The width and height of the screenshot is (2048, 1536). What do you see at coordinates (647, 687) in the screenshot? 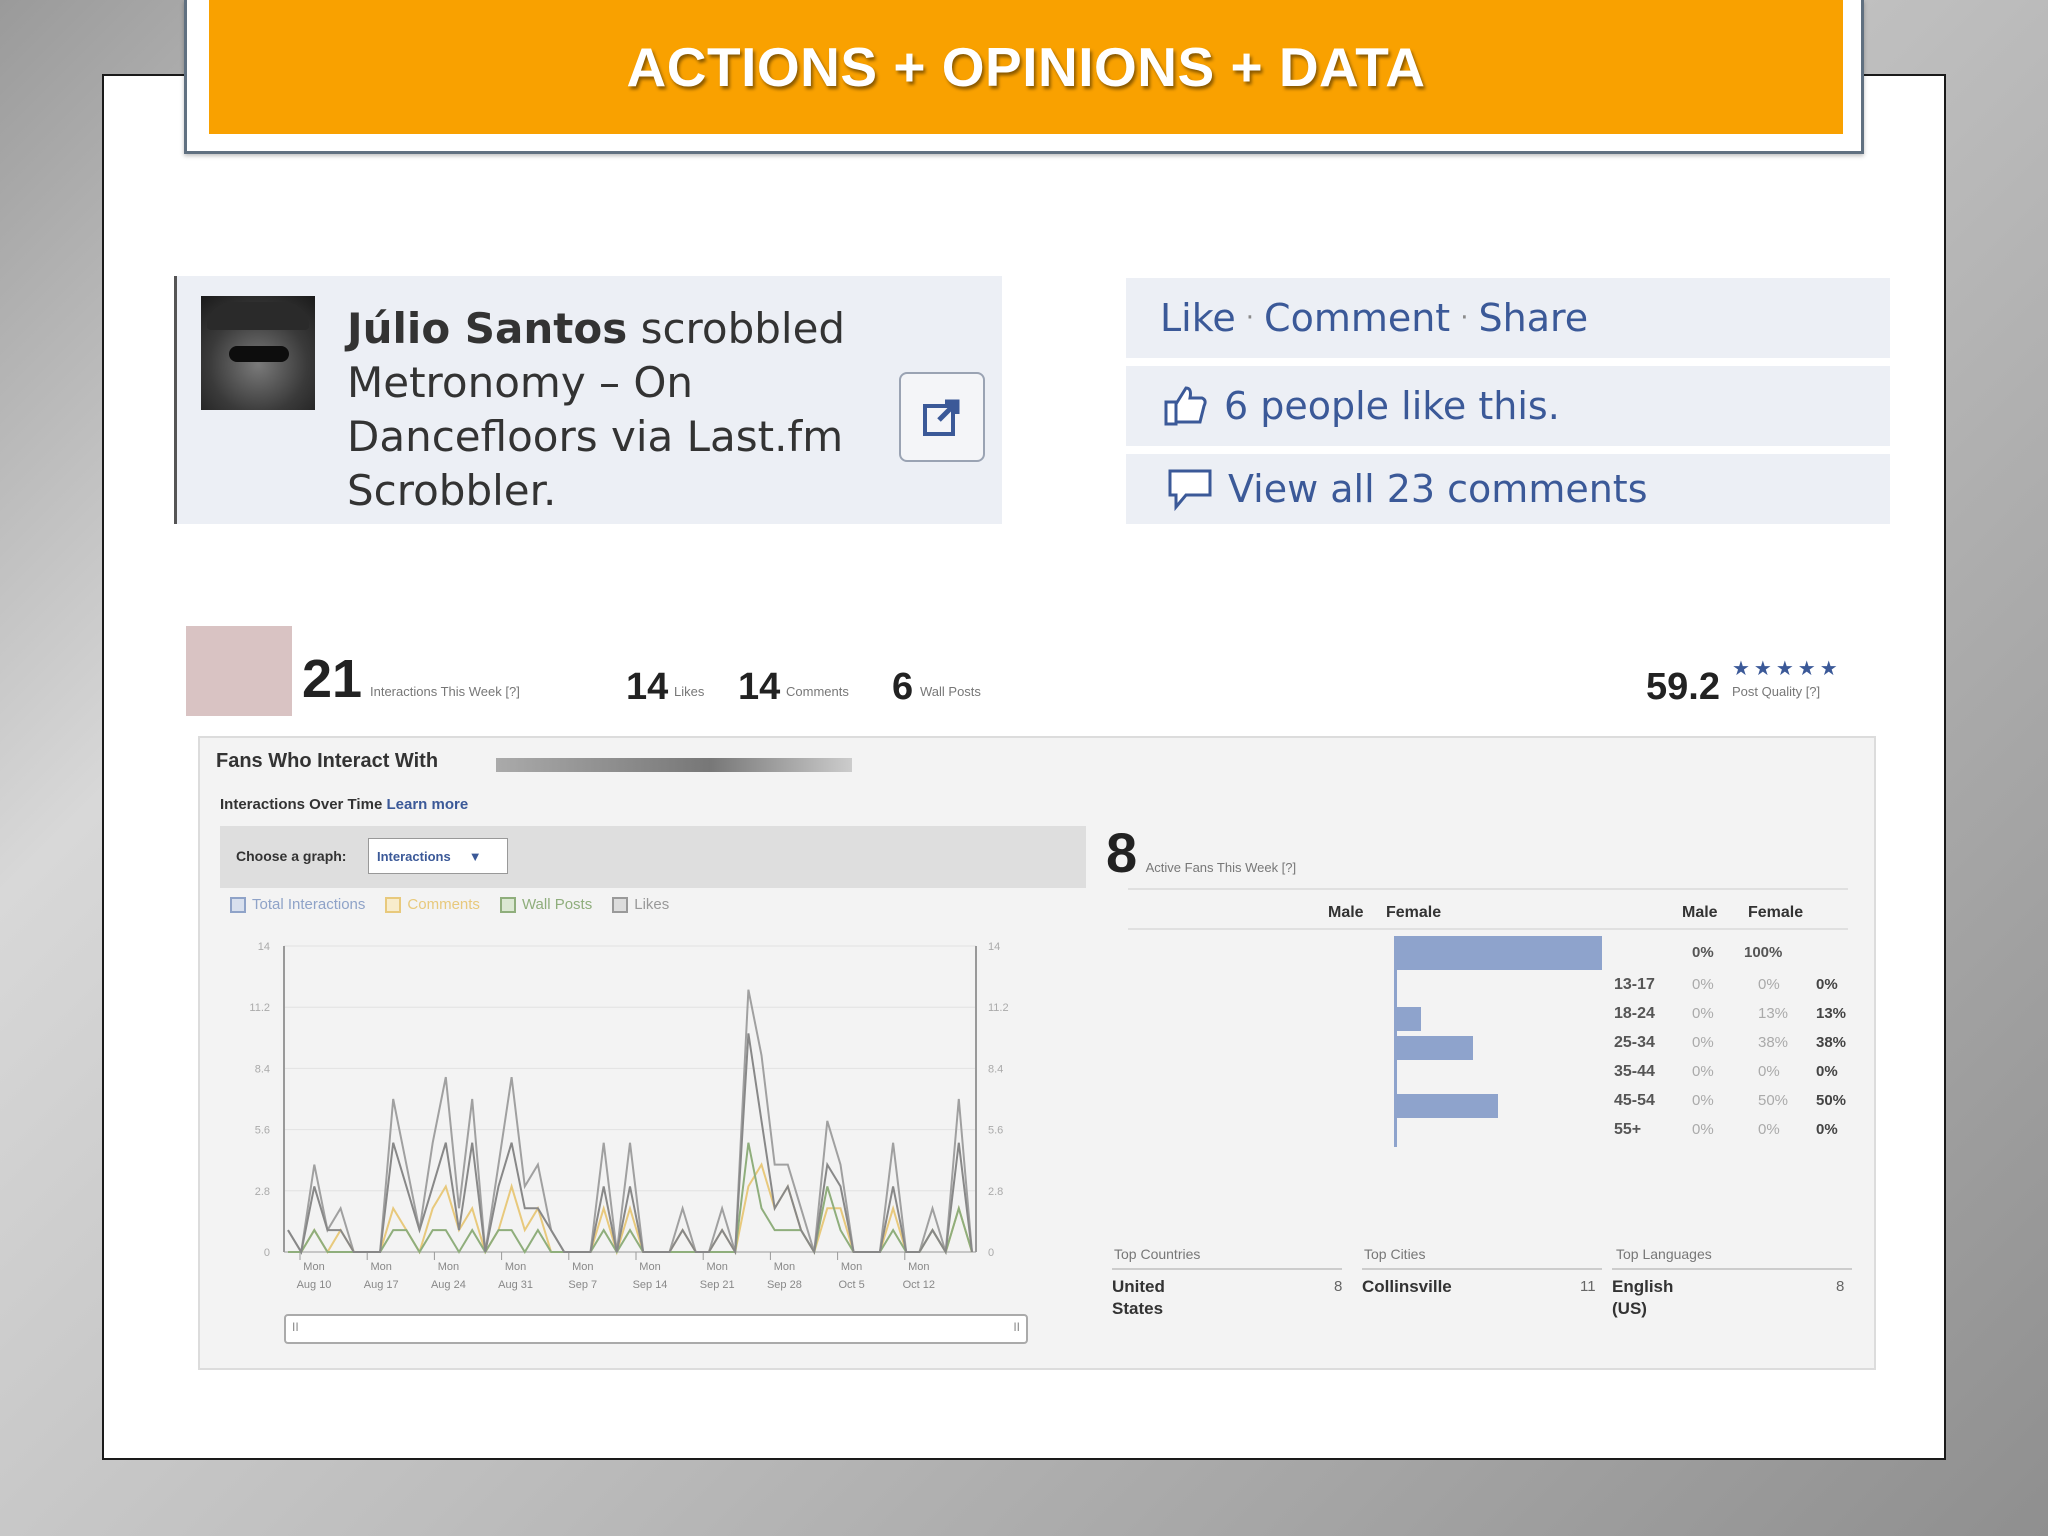
I see `likes-count: 14` at bounding box center [647, 687].